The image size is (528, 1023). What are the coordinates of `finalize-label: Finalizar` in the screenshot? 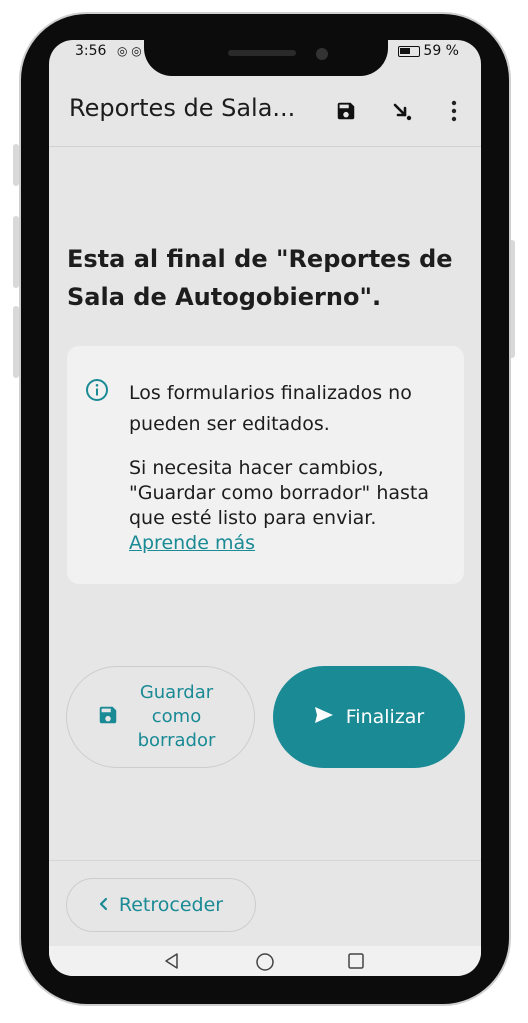 It's located at (385, 717).